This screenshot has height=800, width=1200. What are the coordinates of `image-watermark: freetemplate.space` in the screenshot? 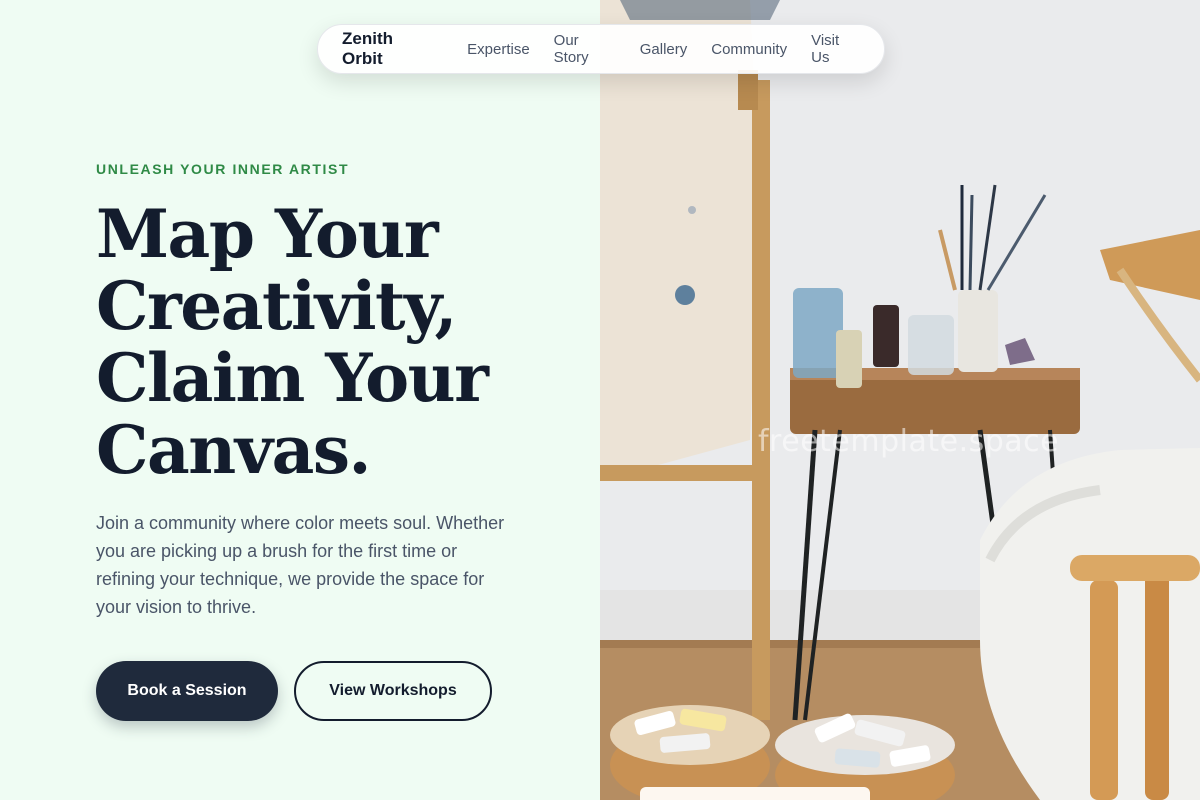 It's located at (909, 441).